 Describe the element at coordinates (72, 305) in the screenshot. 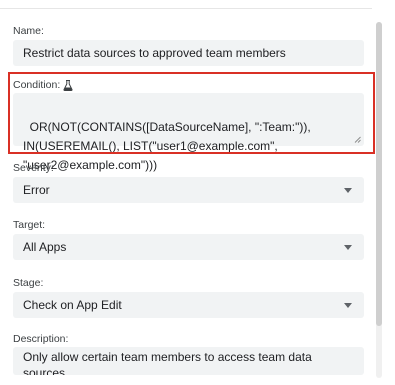

I see `stage-select-value: Check on App Edit` at that location.